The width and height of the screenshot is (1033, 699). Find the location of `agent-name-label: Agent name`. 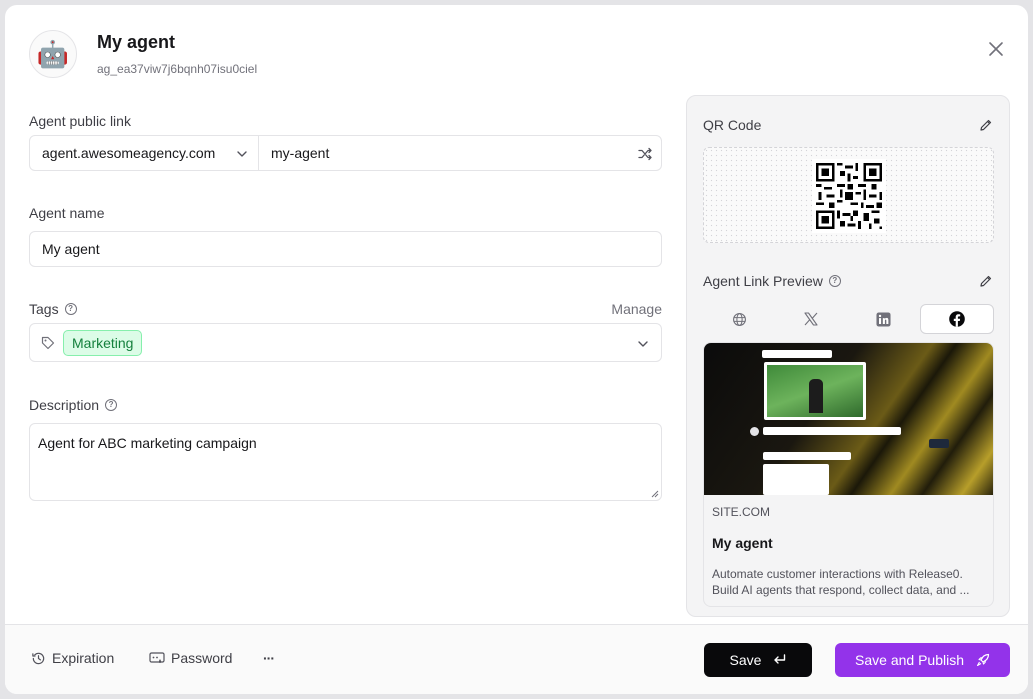

agent-name-label: Agent name is located at coordinates (67, 213).